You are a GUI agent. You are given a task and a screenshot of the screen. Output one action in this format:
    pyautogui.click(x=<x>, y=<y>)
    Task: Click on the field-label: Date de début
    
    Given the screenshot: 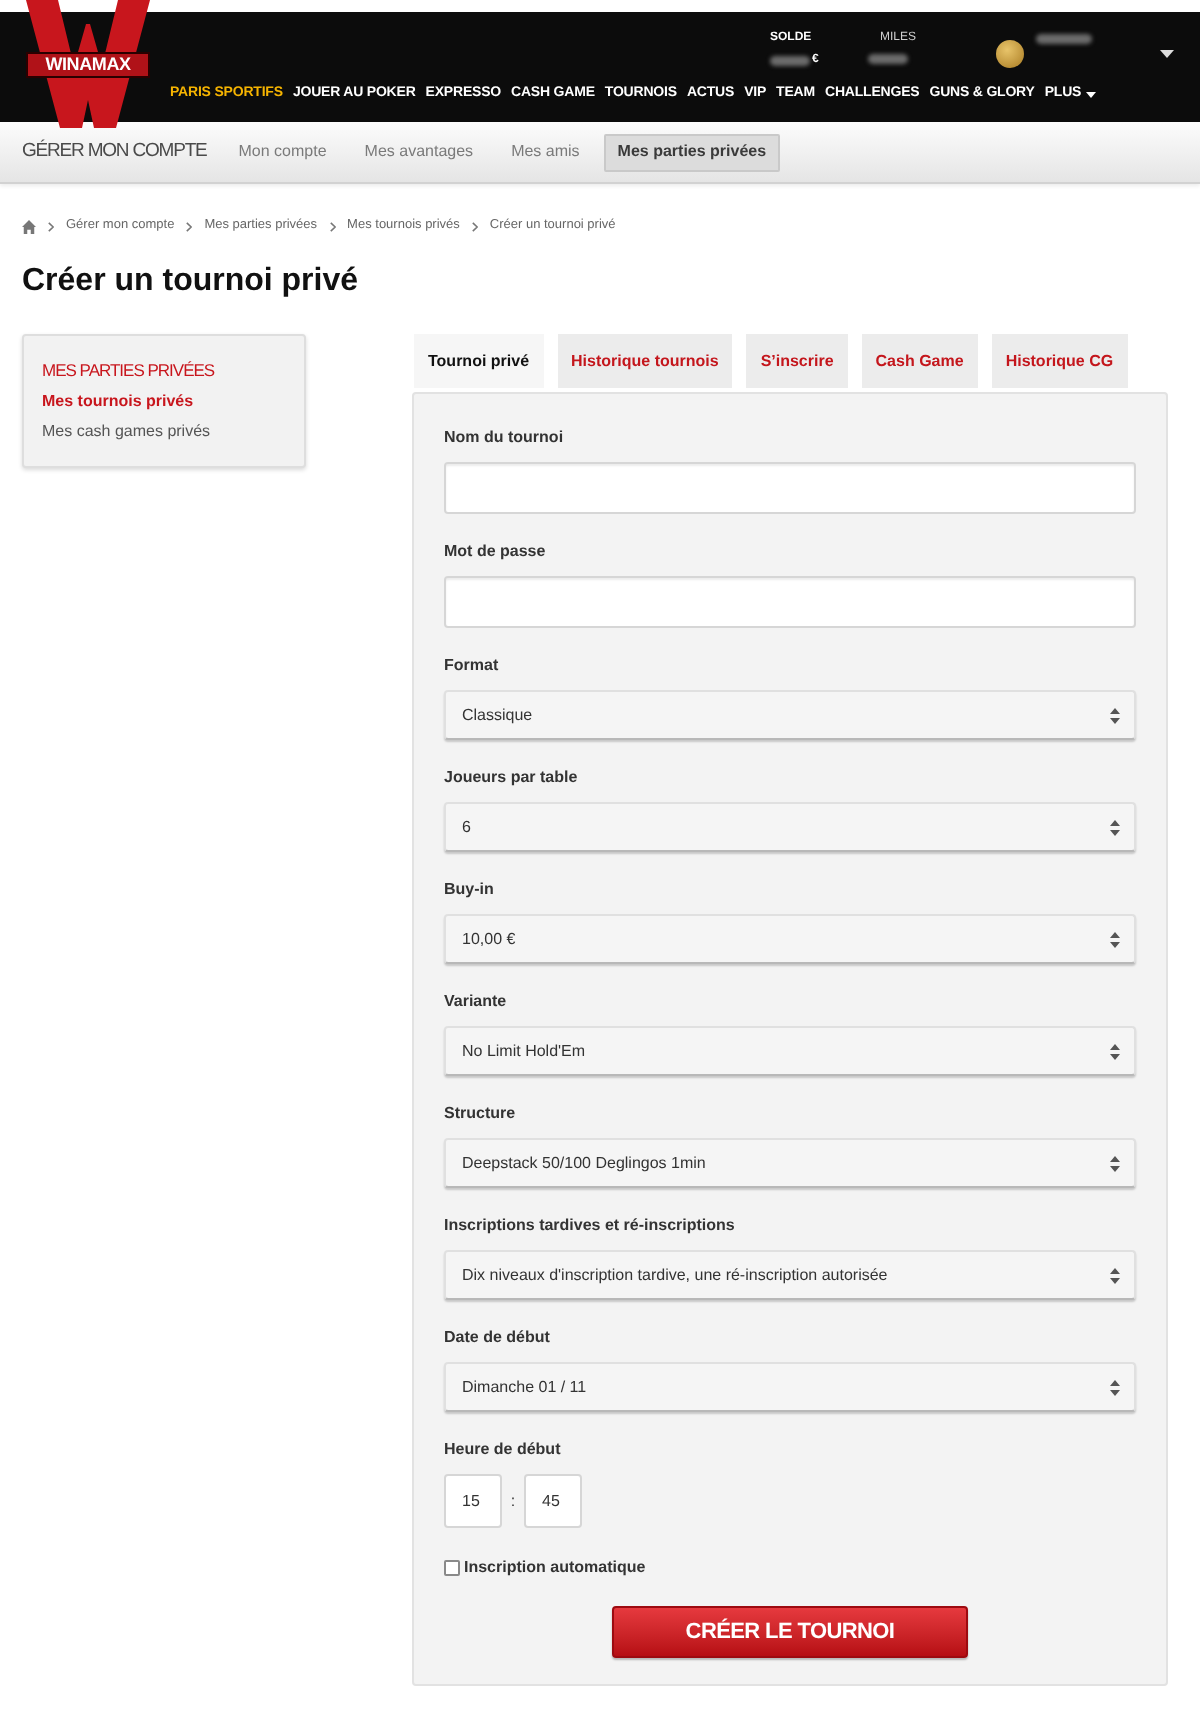 What is the action you would take?
    pyautogui.click(x=497, y=1338)
    